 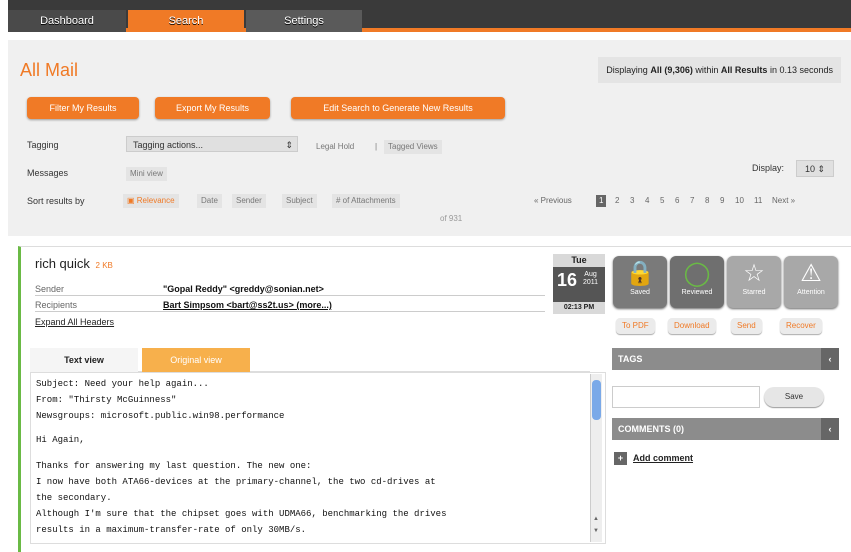 I want to click on sort-option-date: Date, so click(x=209, y=201).